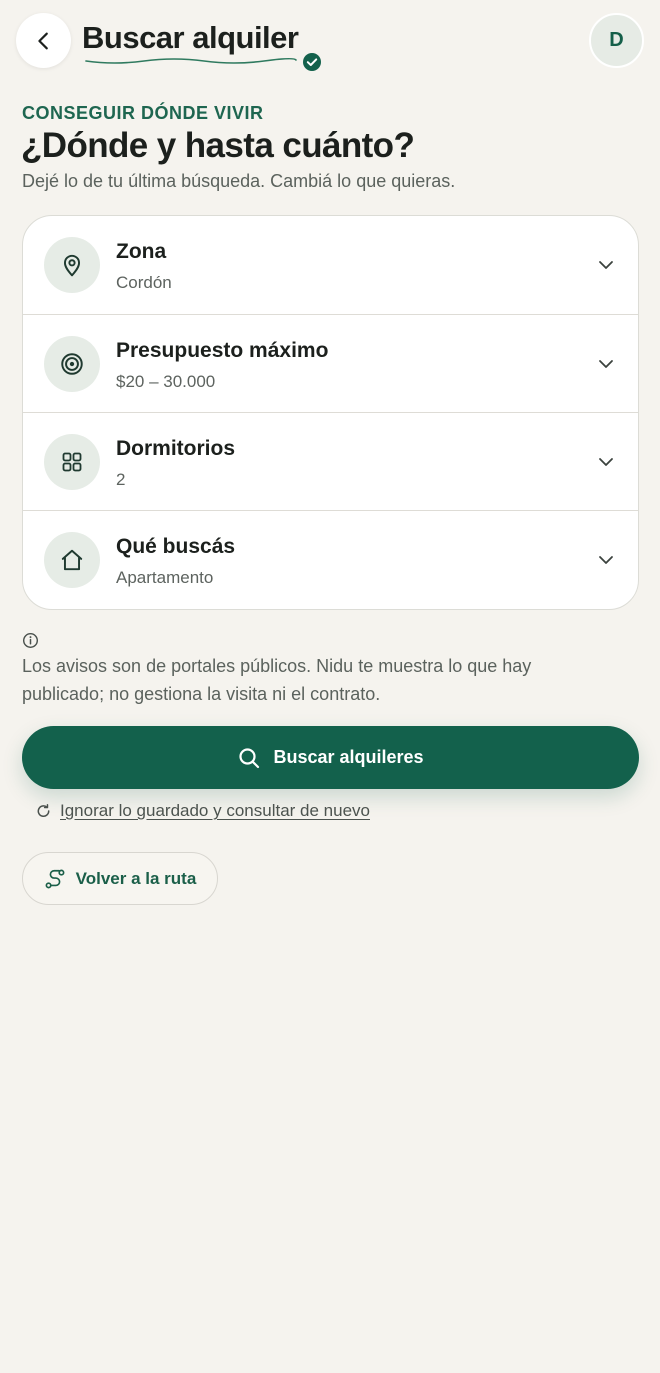 This screenshot has height=1373, width=660. Describe the element at coordinates (312, 62) in the screenshot. I see `verified-check-icon` at that location.